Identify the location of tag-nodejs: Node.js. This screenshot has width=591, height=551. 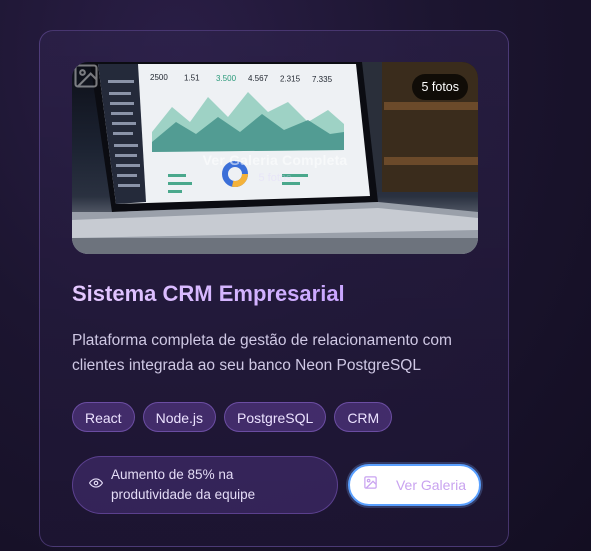
(179, 417).